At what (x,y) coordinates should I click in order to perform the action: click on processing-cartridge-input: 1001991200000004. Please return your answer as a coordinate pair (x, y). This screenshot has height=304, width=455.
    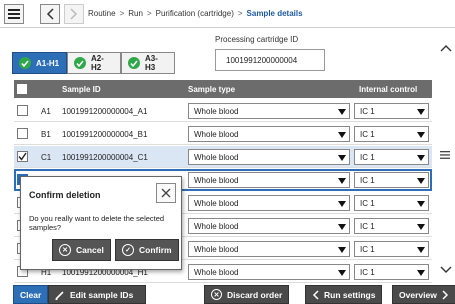
    Looking at the image, I should click on (270, 60).